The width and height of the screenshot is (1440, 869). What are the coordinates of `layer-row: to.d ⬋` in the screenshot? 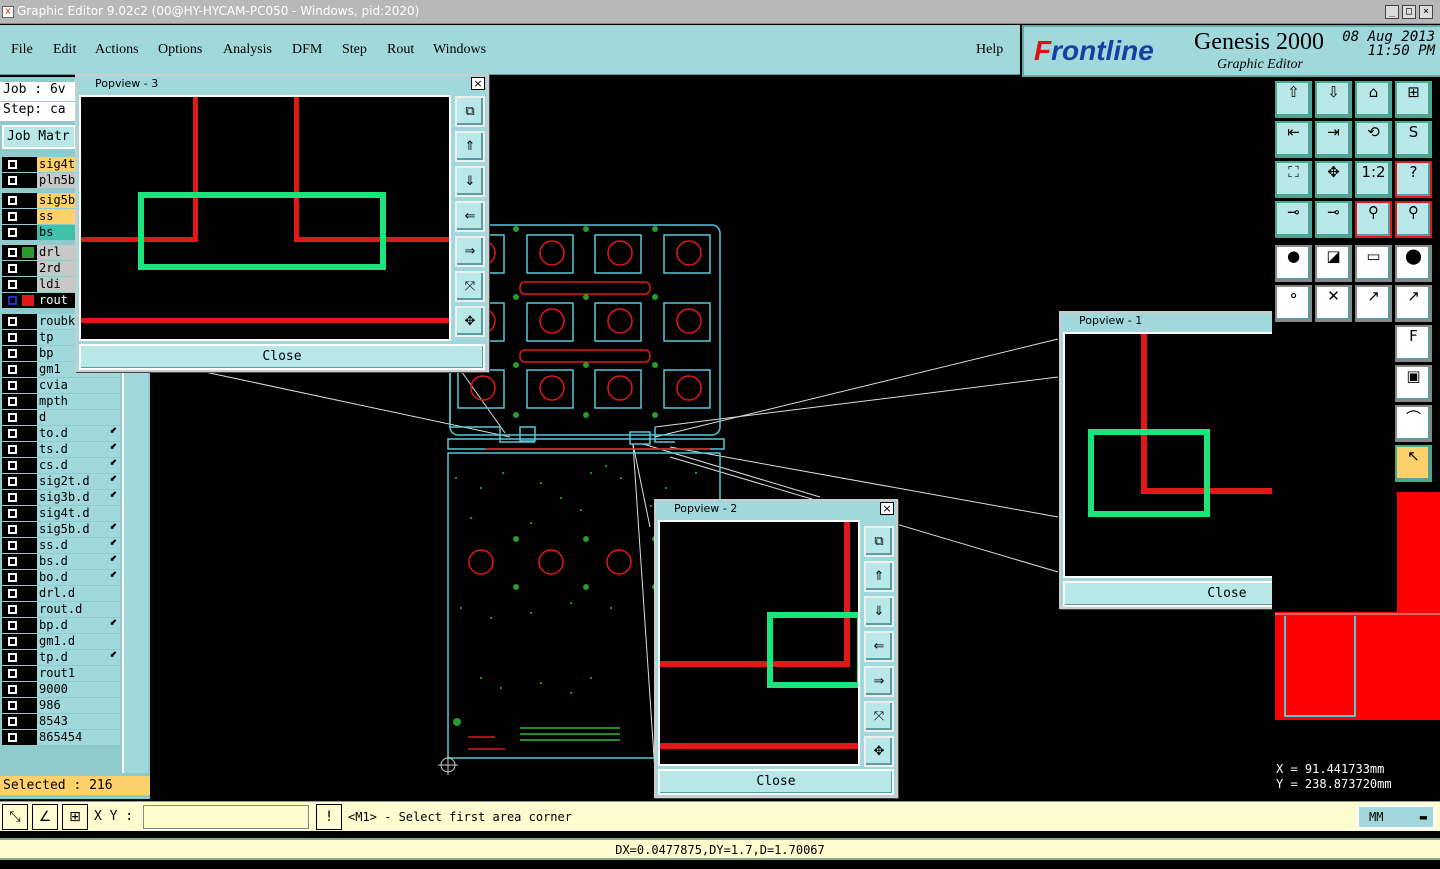 It's located at (61, 433).